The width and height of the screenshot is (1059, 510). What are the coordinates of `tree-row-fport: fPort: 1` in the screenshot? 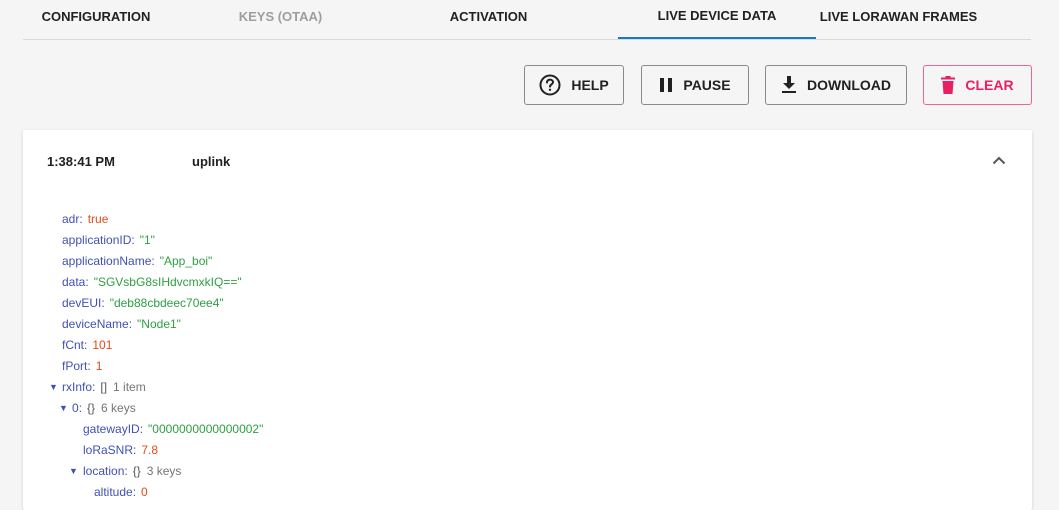 It's located at (82, 366).